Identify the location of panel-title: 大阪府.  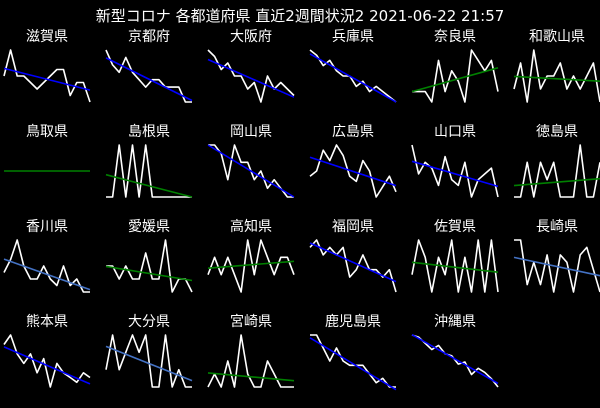
(251, 37).